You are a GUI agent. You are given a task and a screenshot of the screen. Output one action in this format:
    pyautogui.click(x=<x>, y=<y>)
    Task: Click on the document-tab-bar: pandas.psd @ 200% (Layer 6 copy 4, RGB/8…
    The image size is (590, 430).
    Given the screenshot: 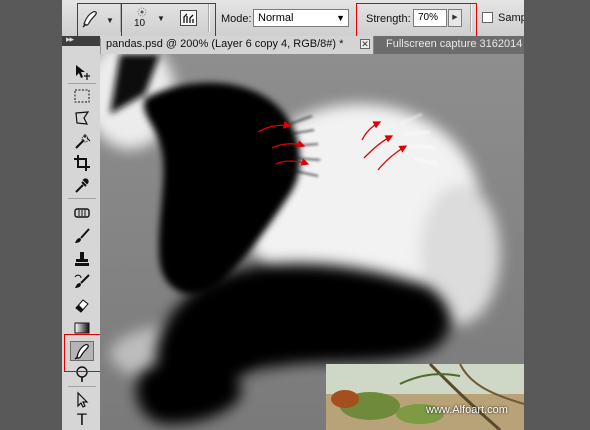 What is the action you would take?
    pyautogui.click(x=312, y=45)
    